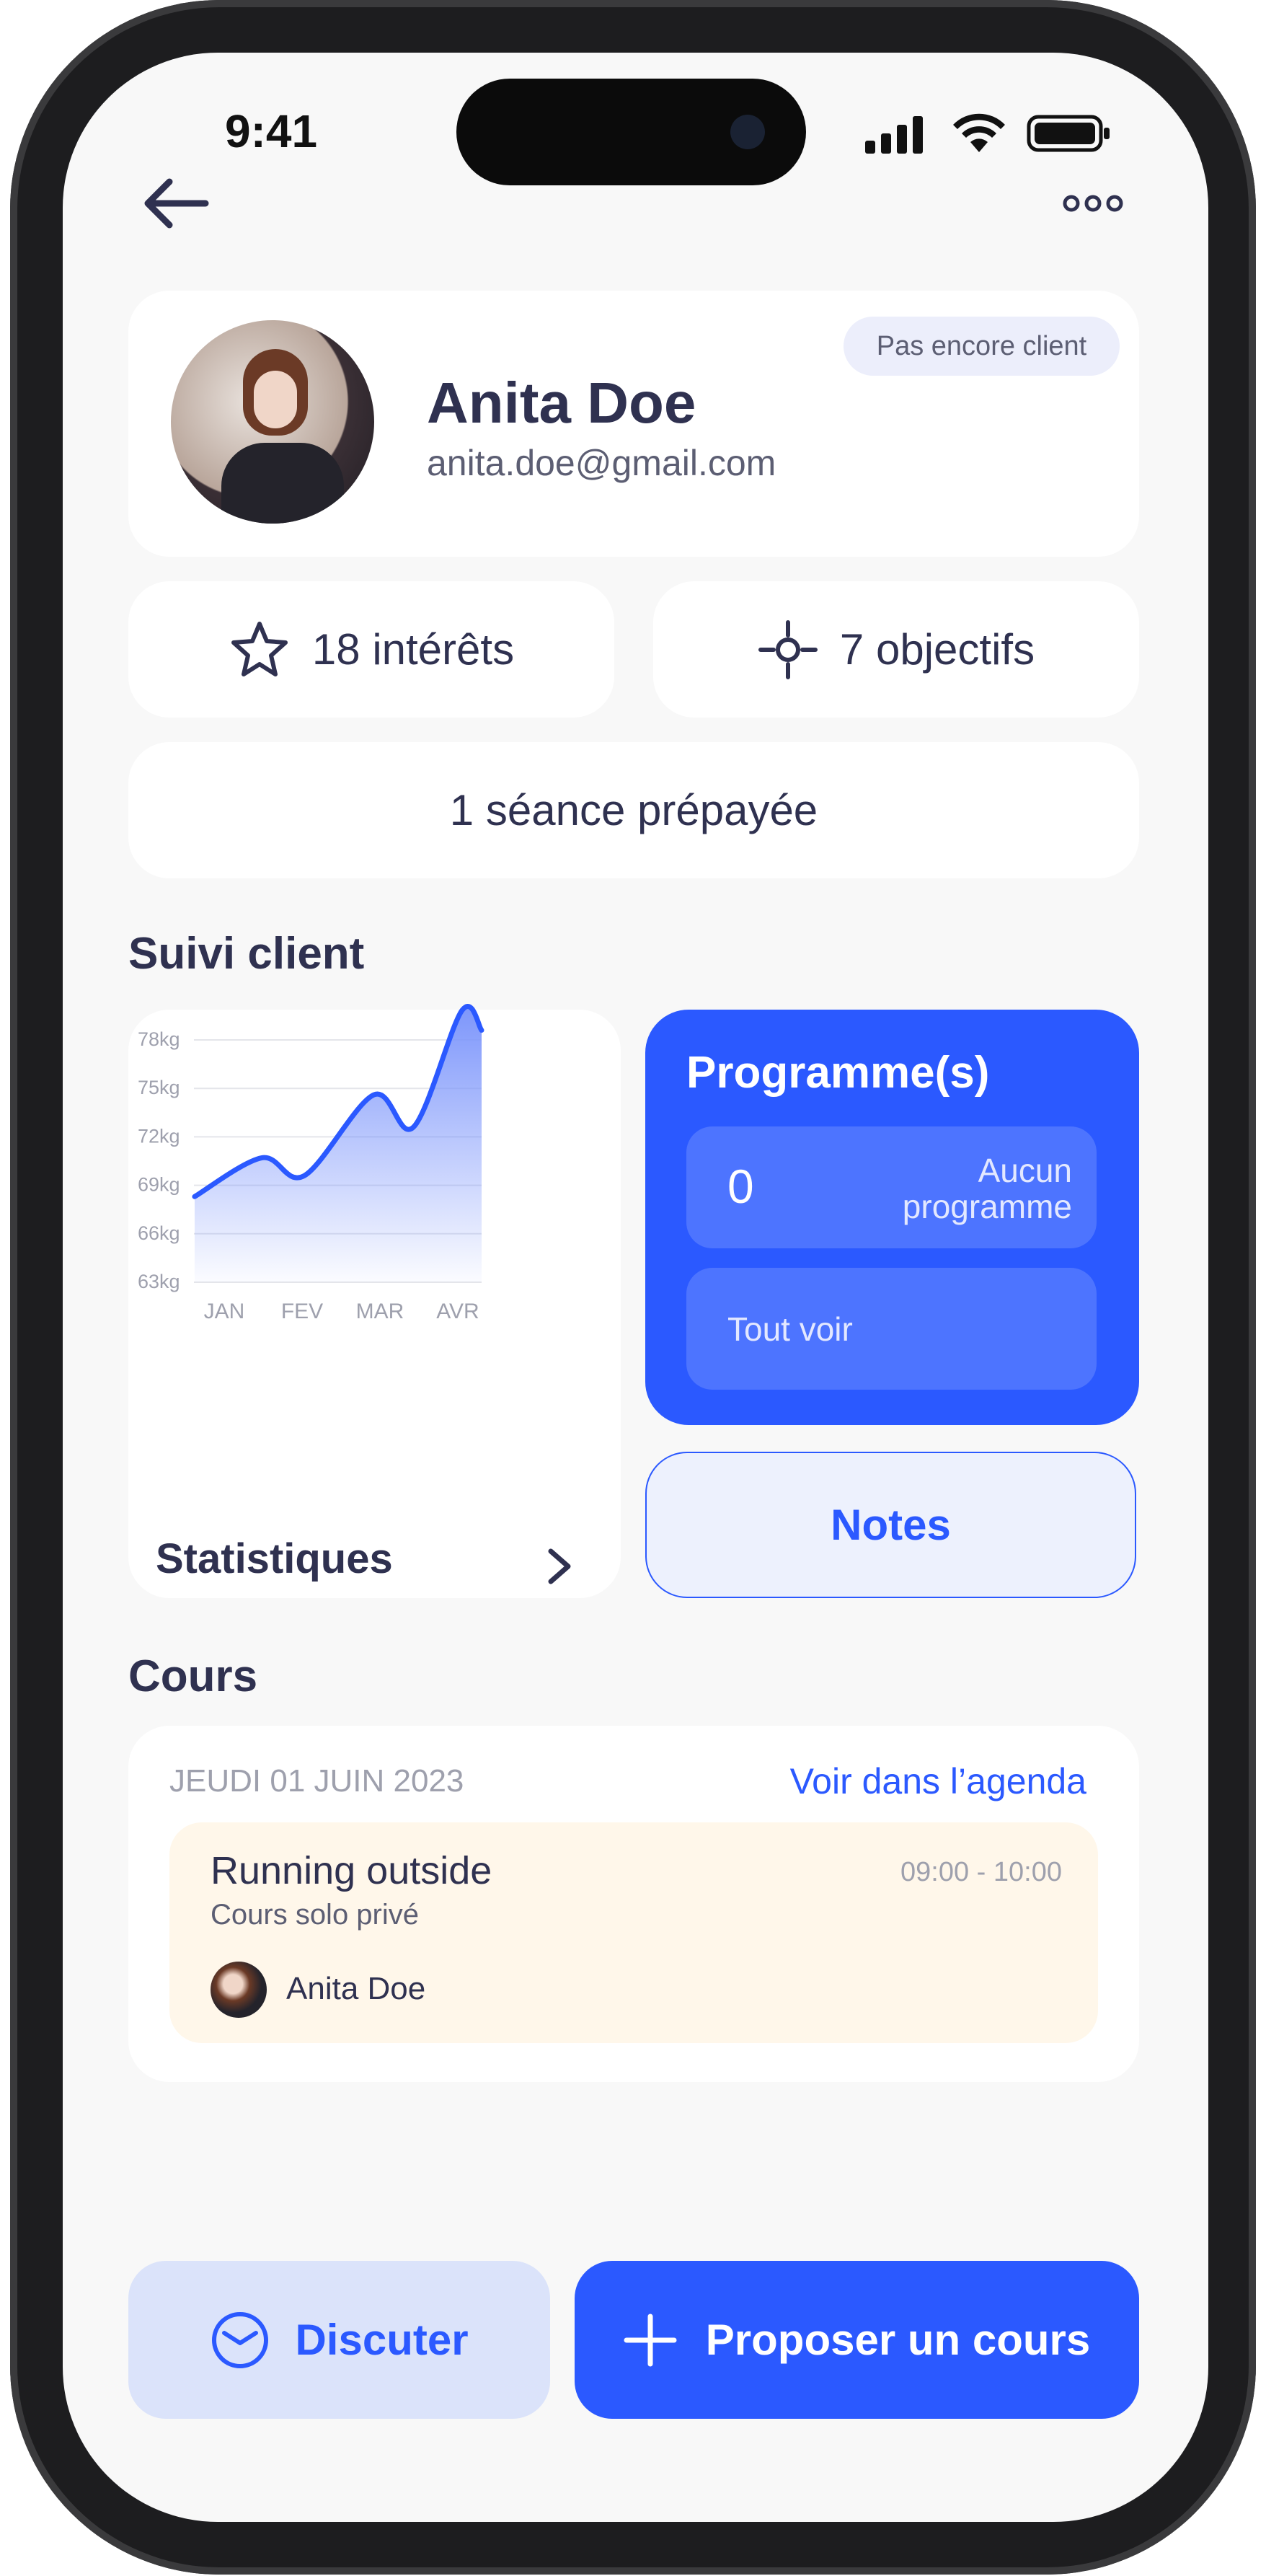  Describe the element at coordinates (892, 1329) in the screenshot. I see `see-all-programmes-button: Tout voir` at that location.